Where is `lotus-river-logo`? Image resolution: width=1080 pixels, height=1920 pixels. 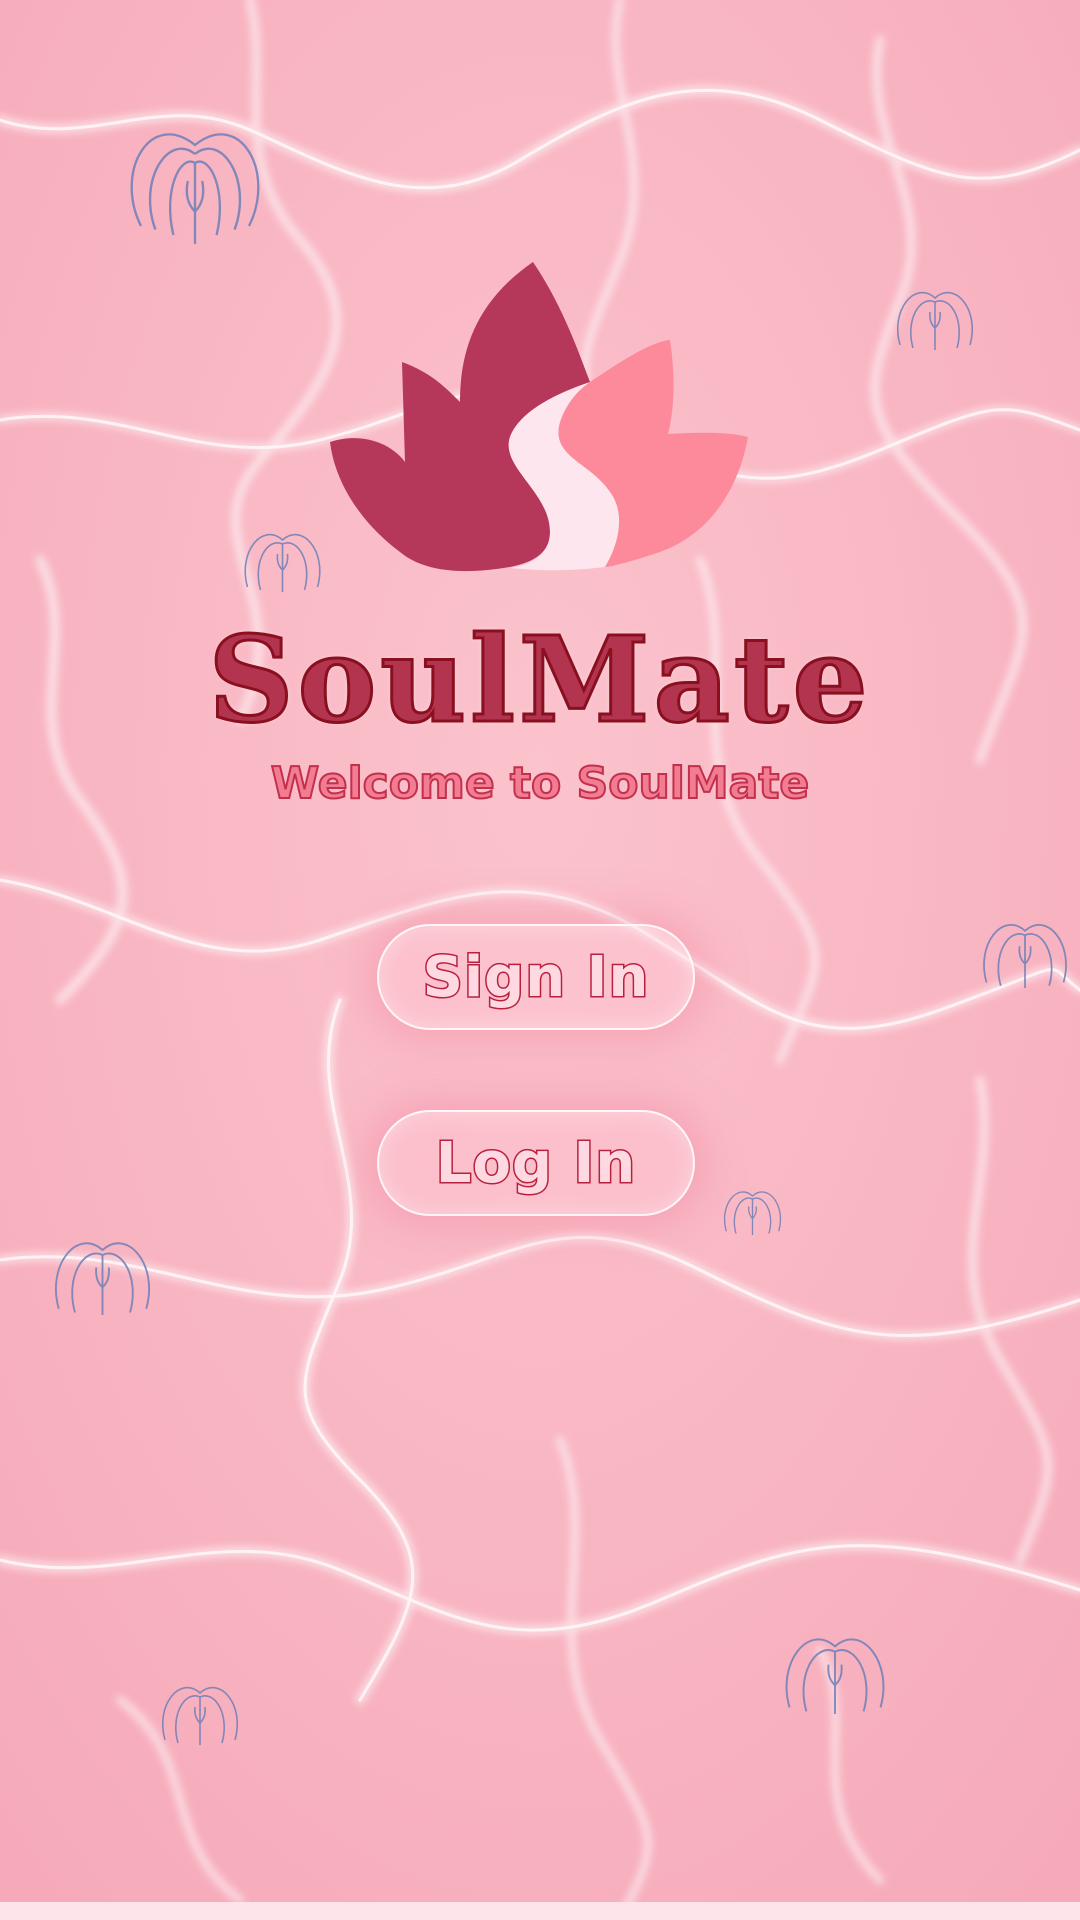
lotus-river-logo is located at coordinates (539, 417).